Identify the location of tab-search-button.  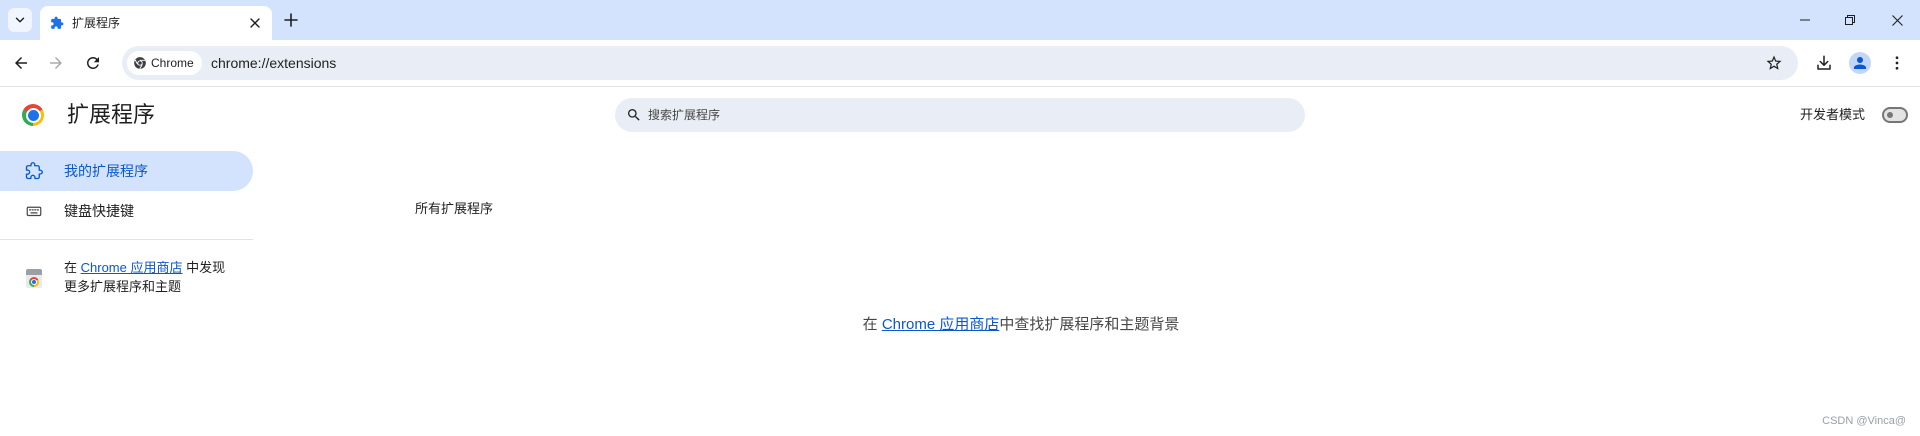
(20, 20).